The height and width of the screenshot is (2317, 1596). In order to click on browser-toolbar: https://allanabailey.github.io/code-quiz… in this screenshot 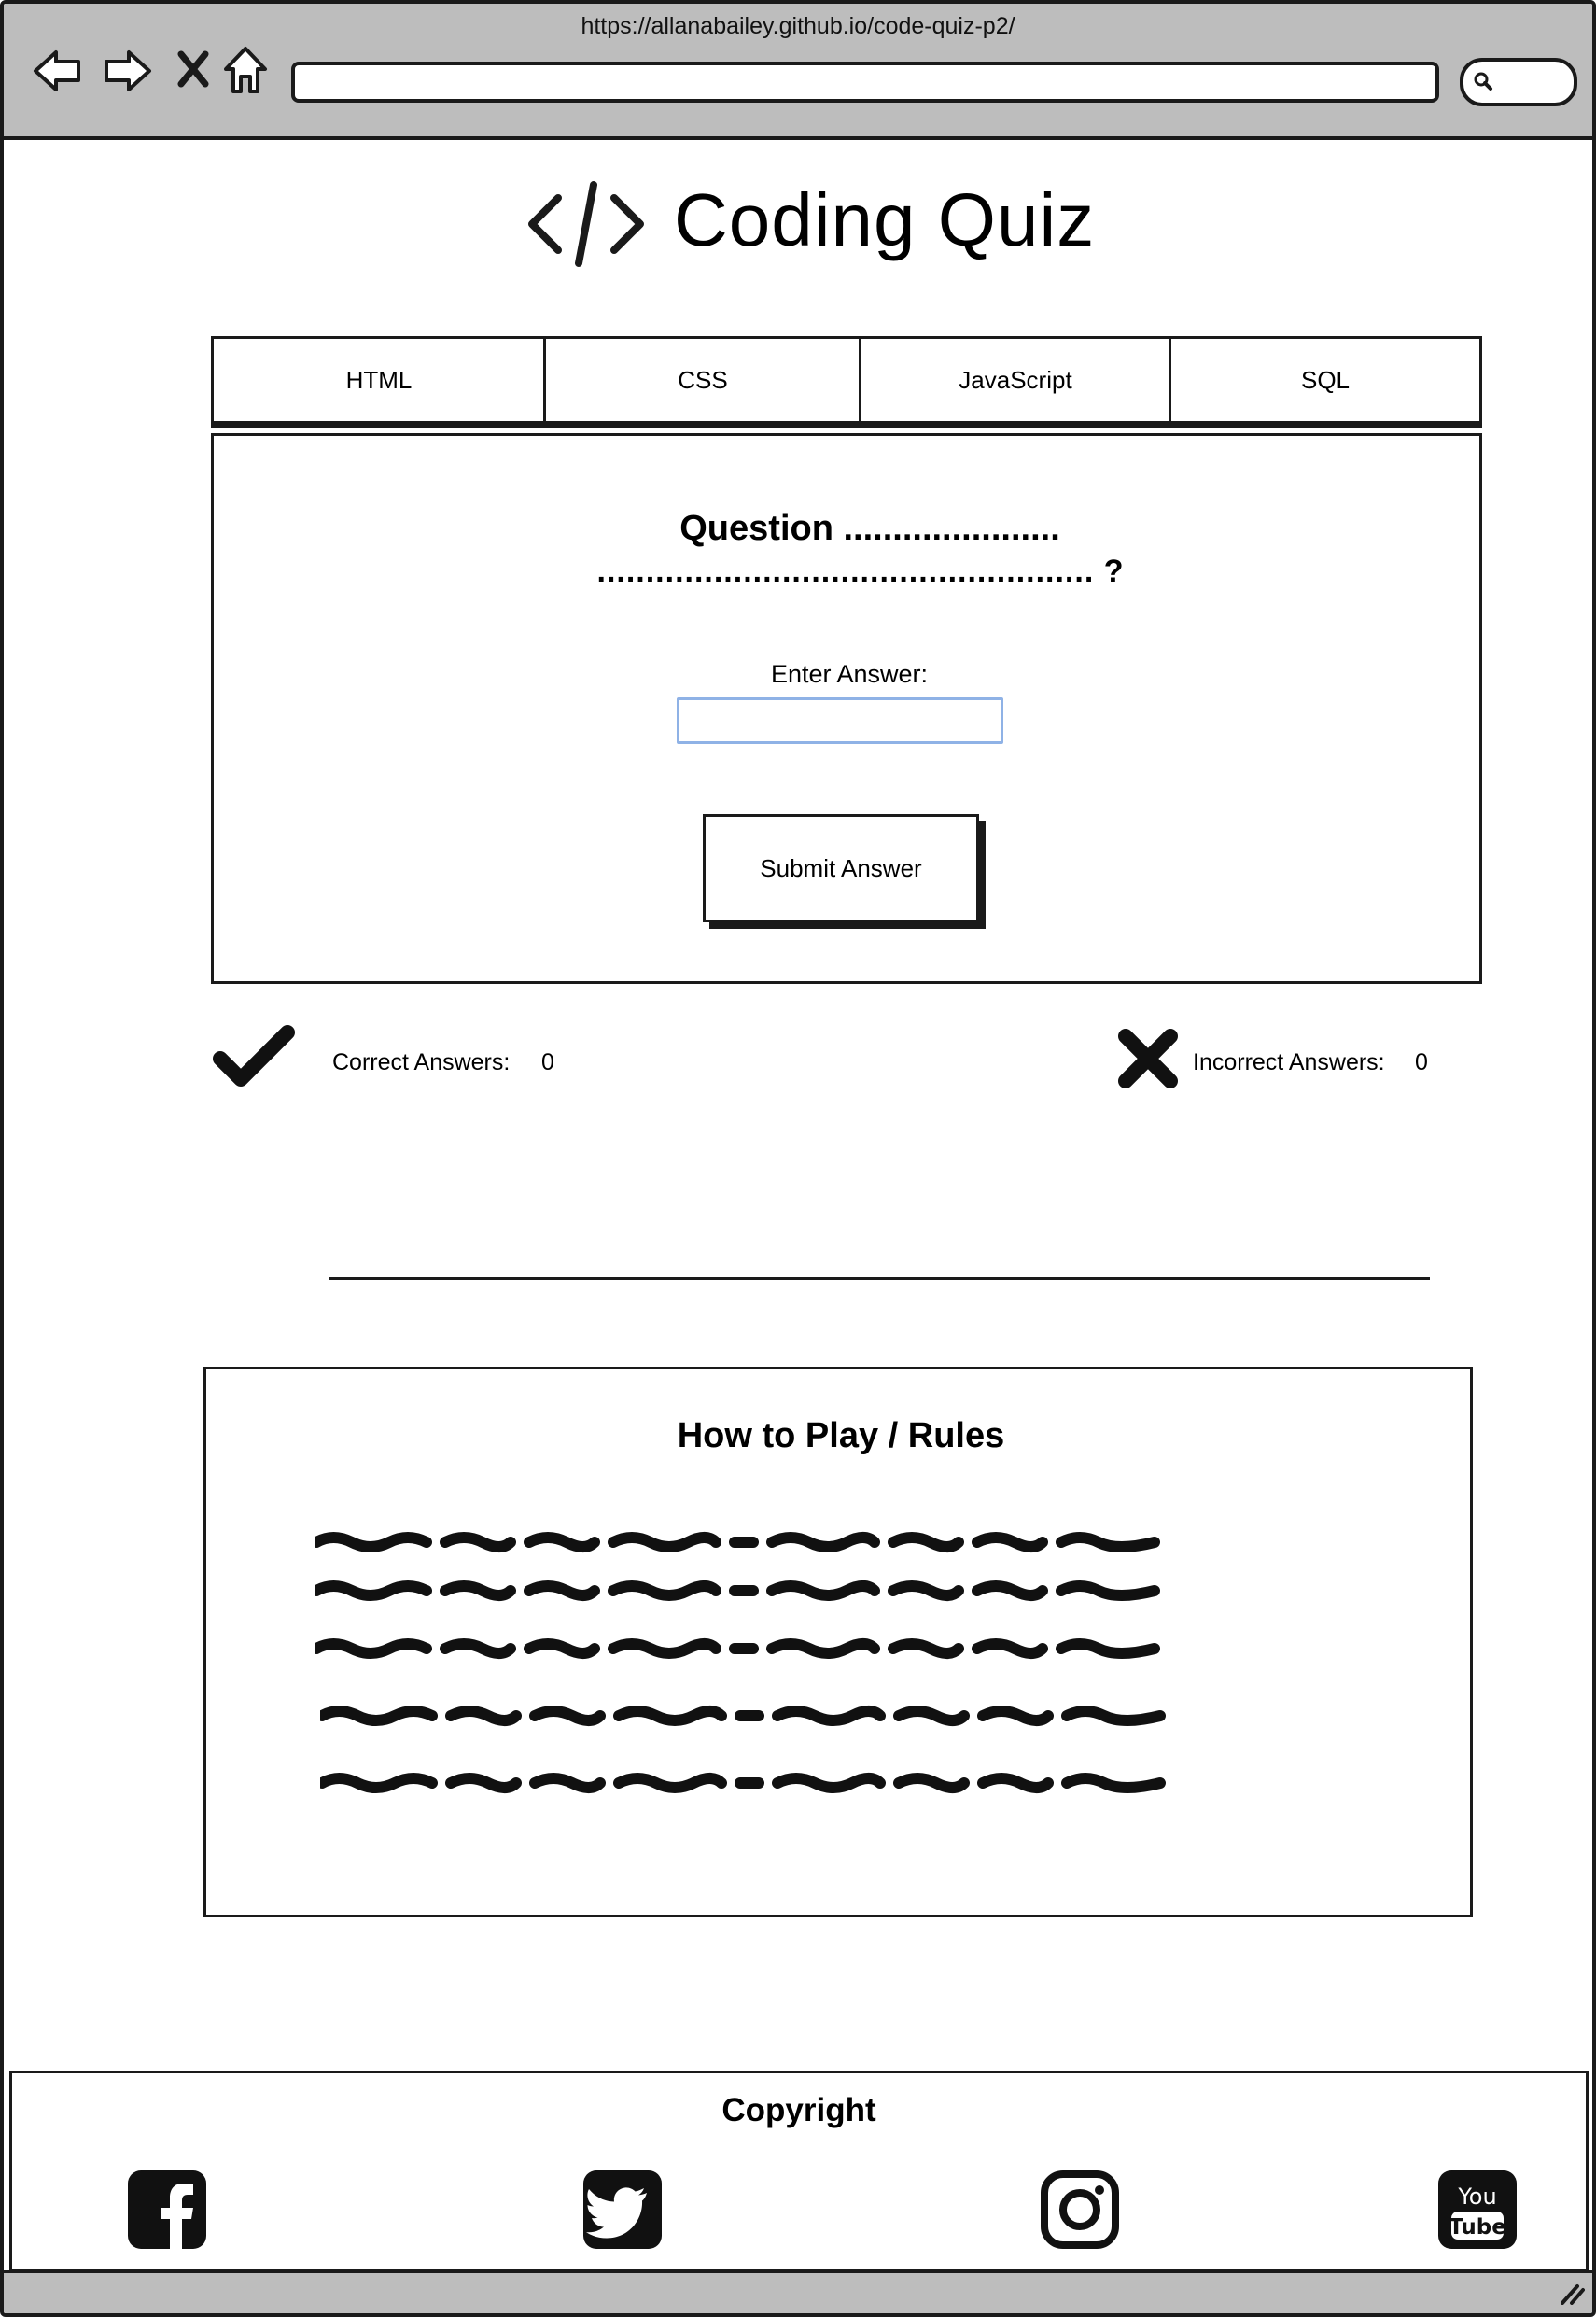, I will do `click(798, 72)`.